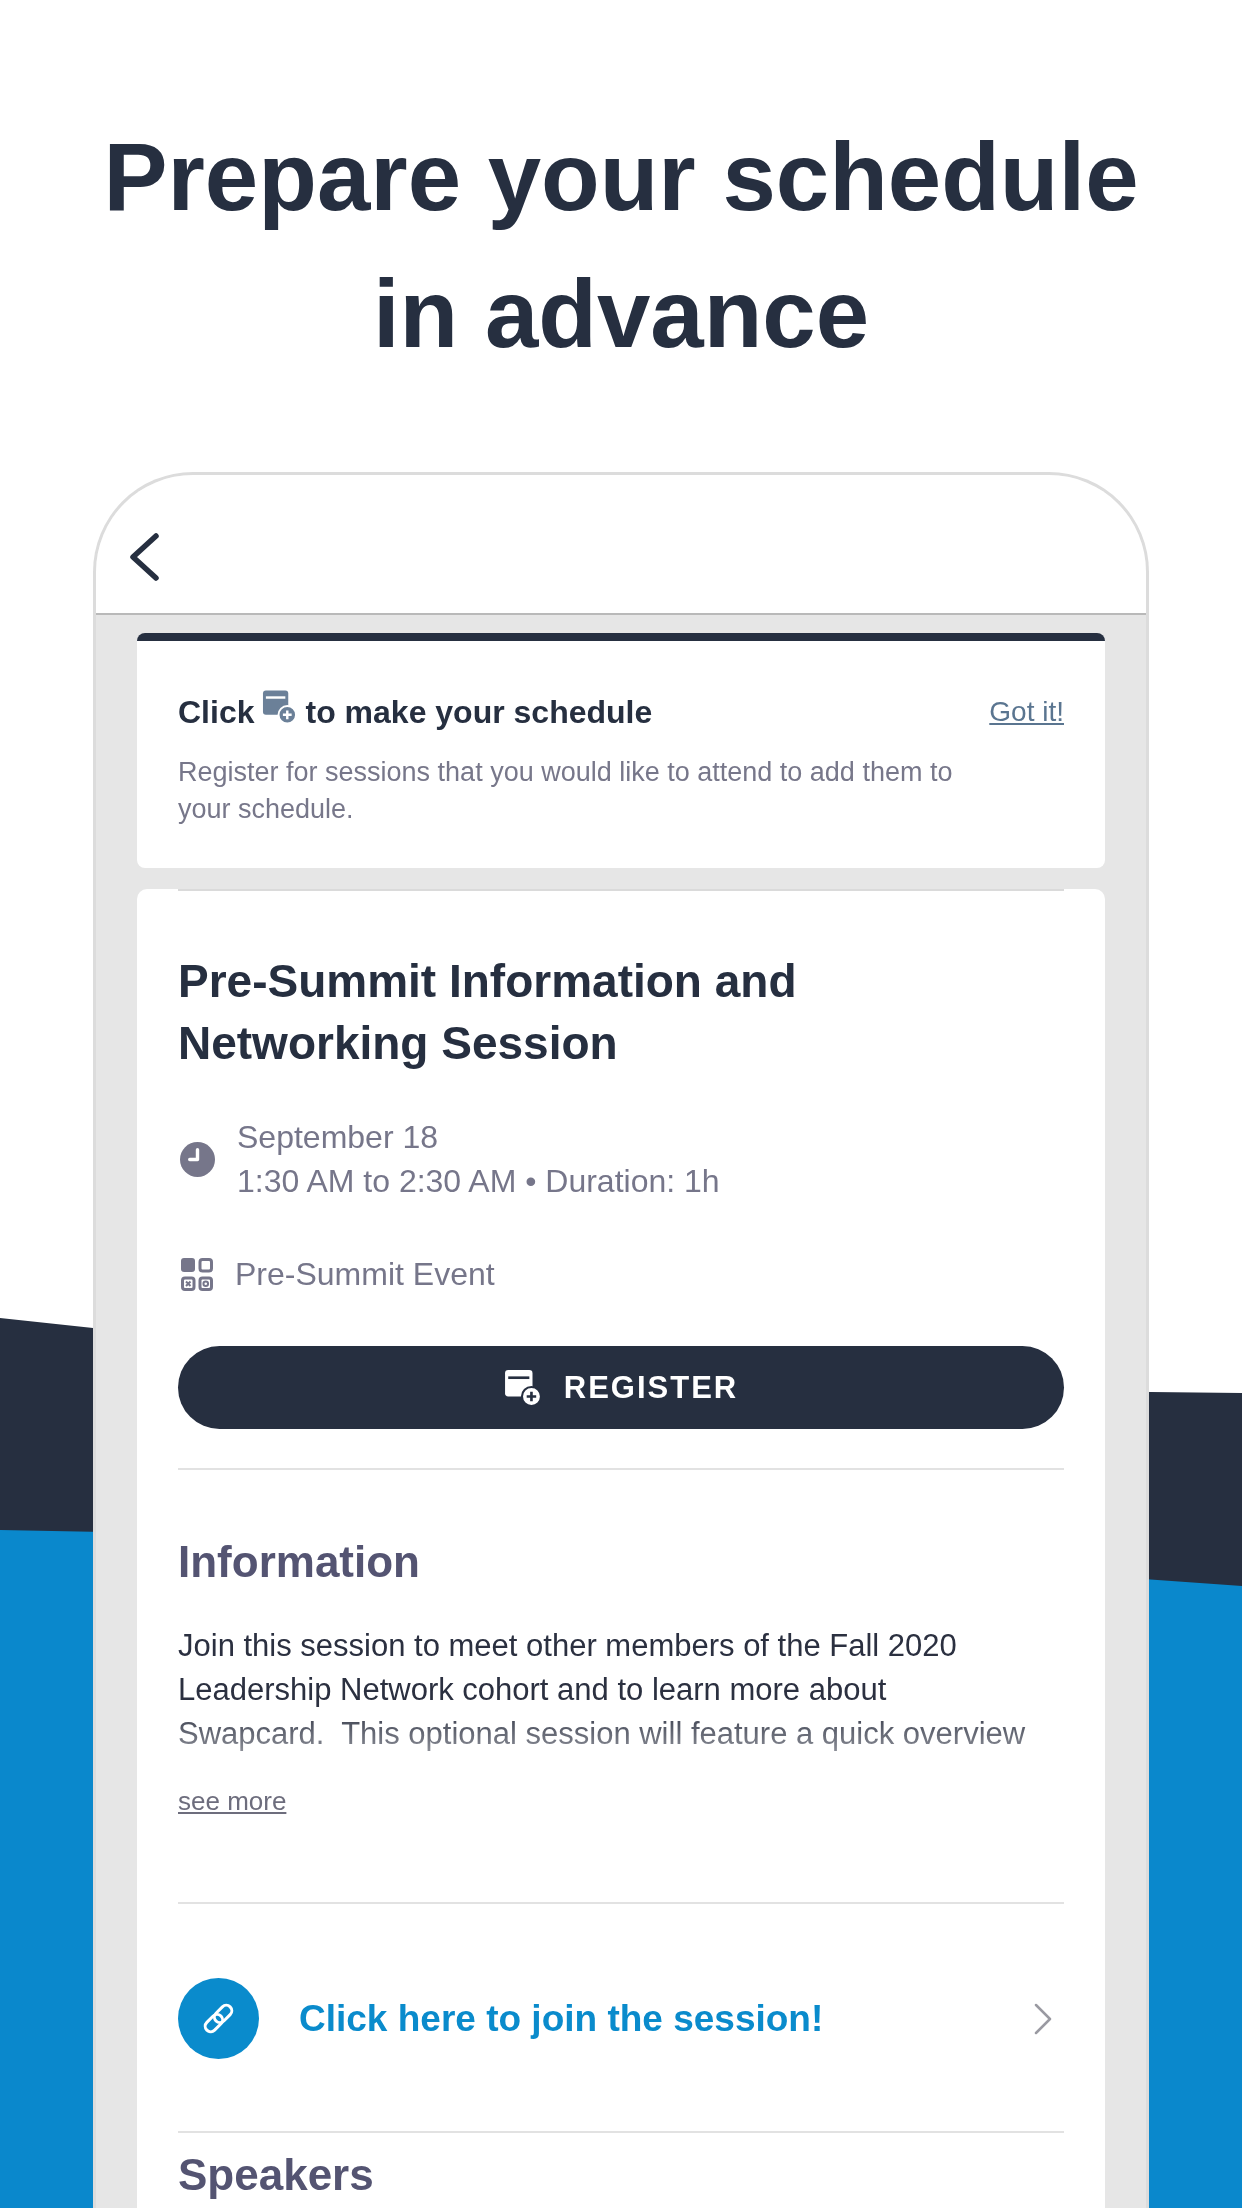  What do you see at coordinates (621, 245) in the screenshot?
I see `headline: Prepare your schedule in advance` at bounding box center [621, 245].